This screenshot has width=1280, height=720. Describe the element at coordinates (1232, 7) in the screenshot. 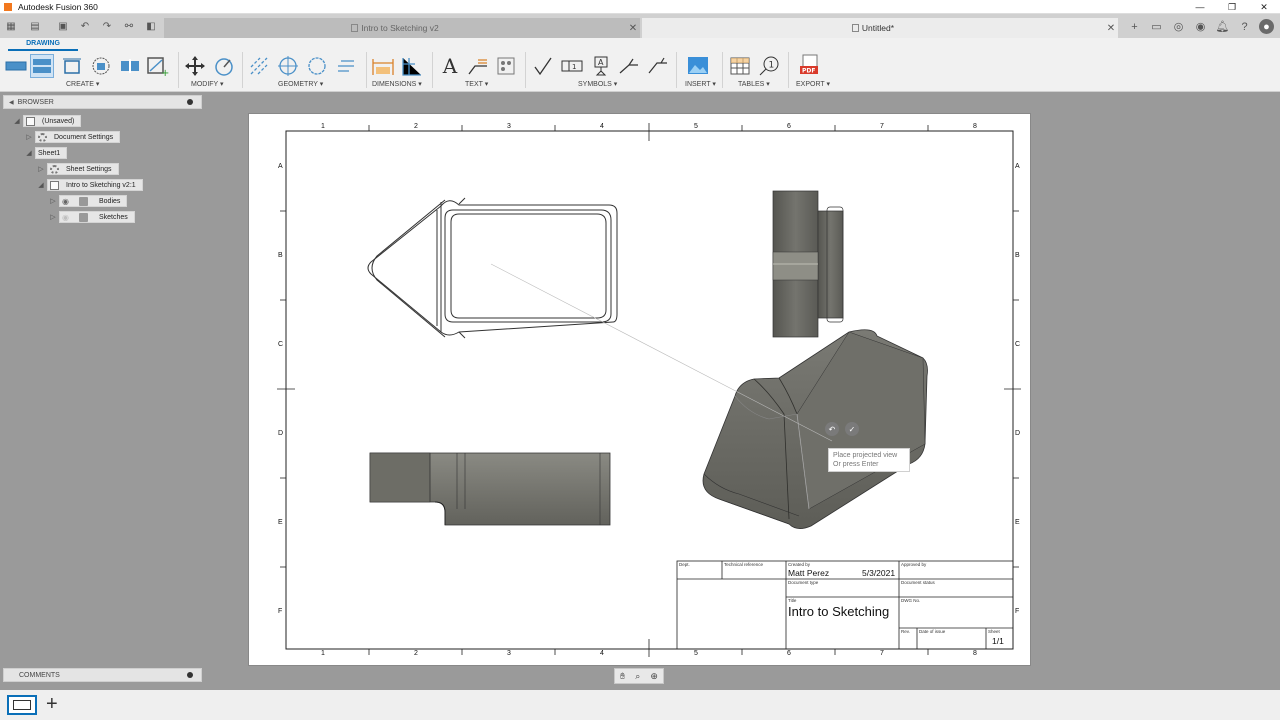

I see `restore-icon: ❐` at that location.